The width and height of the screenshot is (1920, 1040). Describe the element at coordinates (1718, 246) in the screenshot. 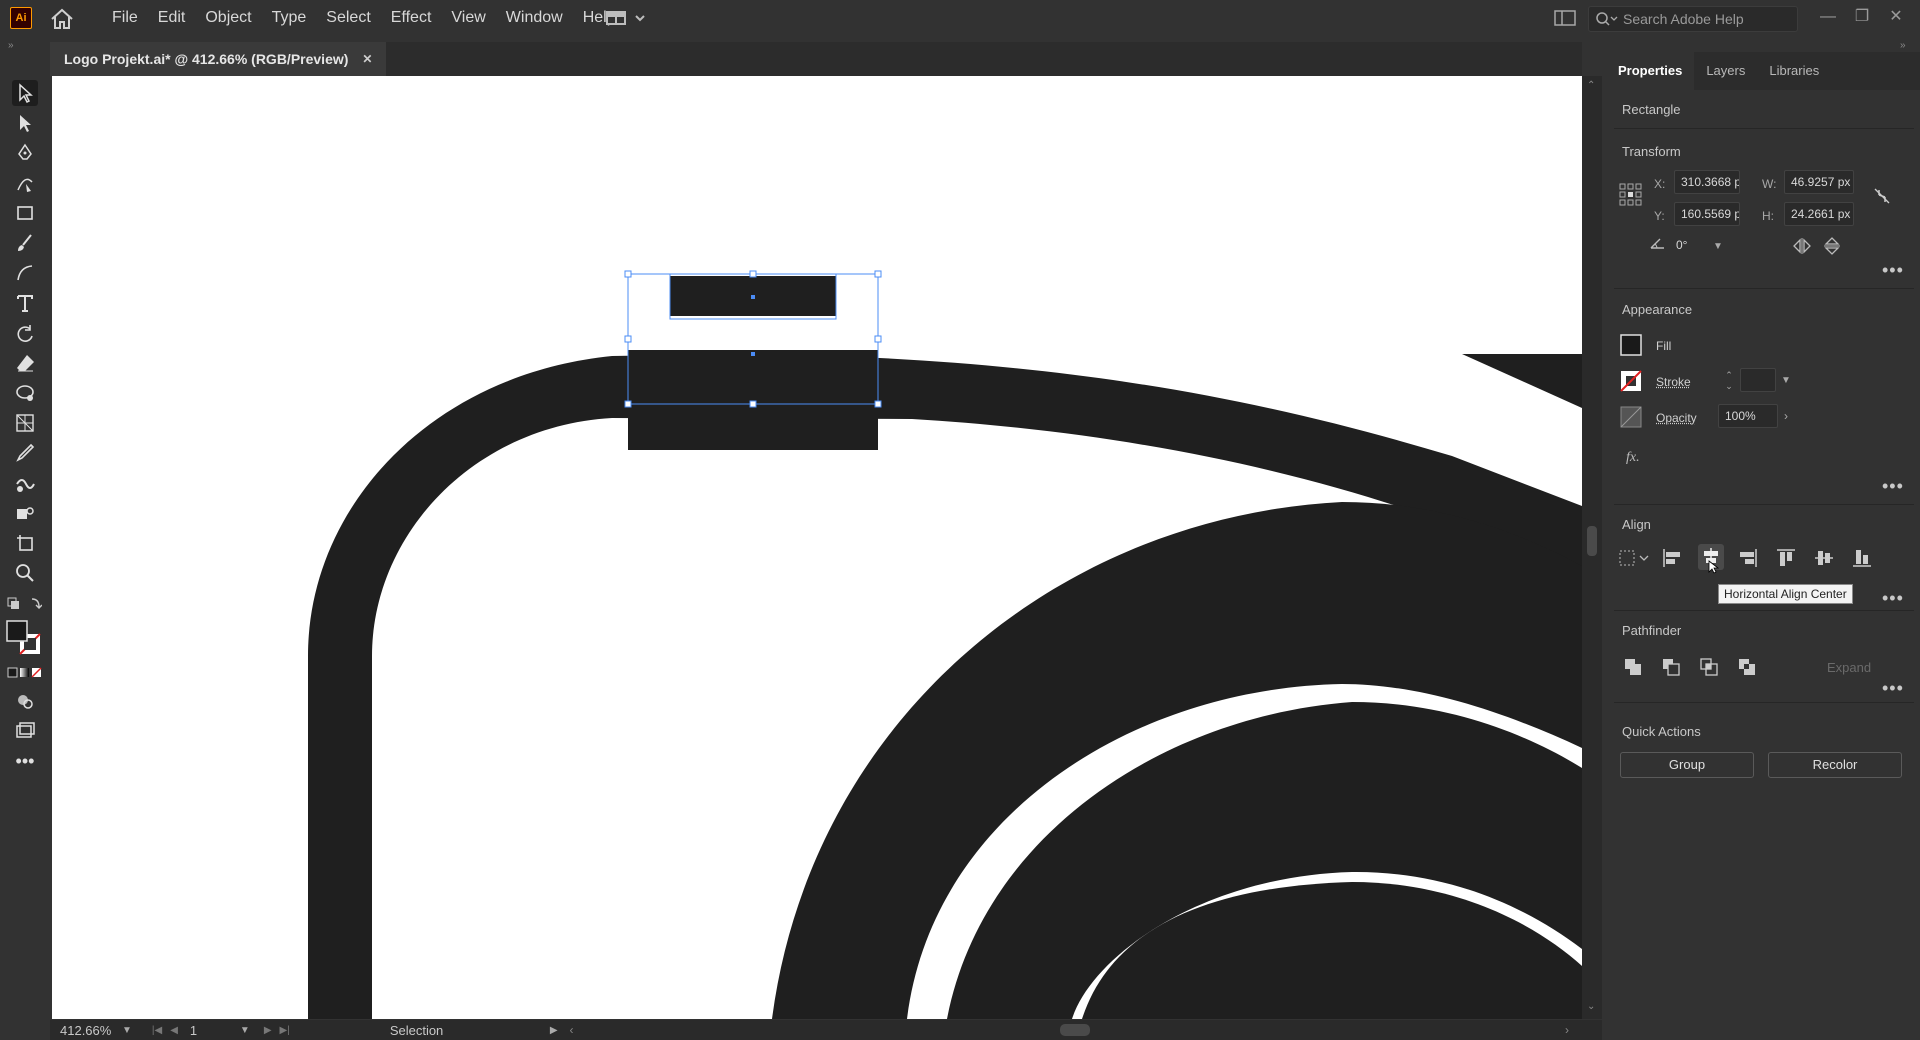

I see `angle-dropdown-icon: ▼` at that location.